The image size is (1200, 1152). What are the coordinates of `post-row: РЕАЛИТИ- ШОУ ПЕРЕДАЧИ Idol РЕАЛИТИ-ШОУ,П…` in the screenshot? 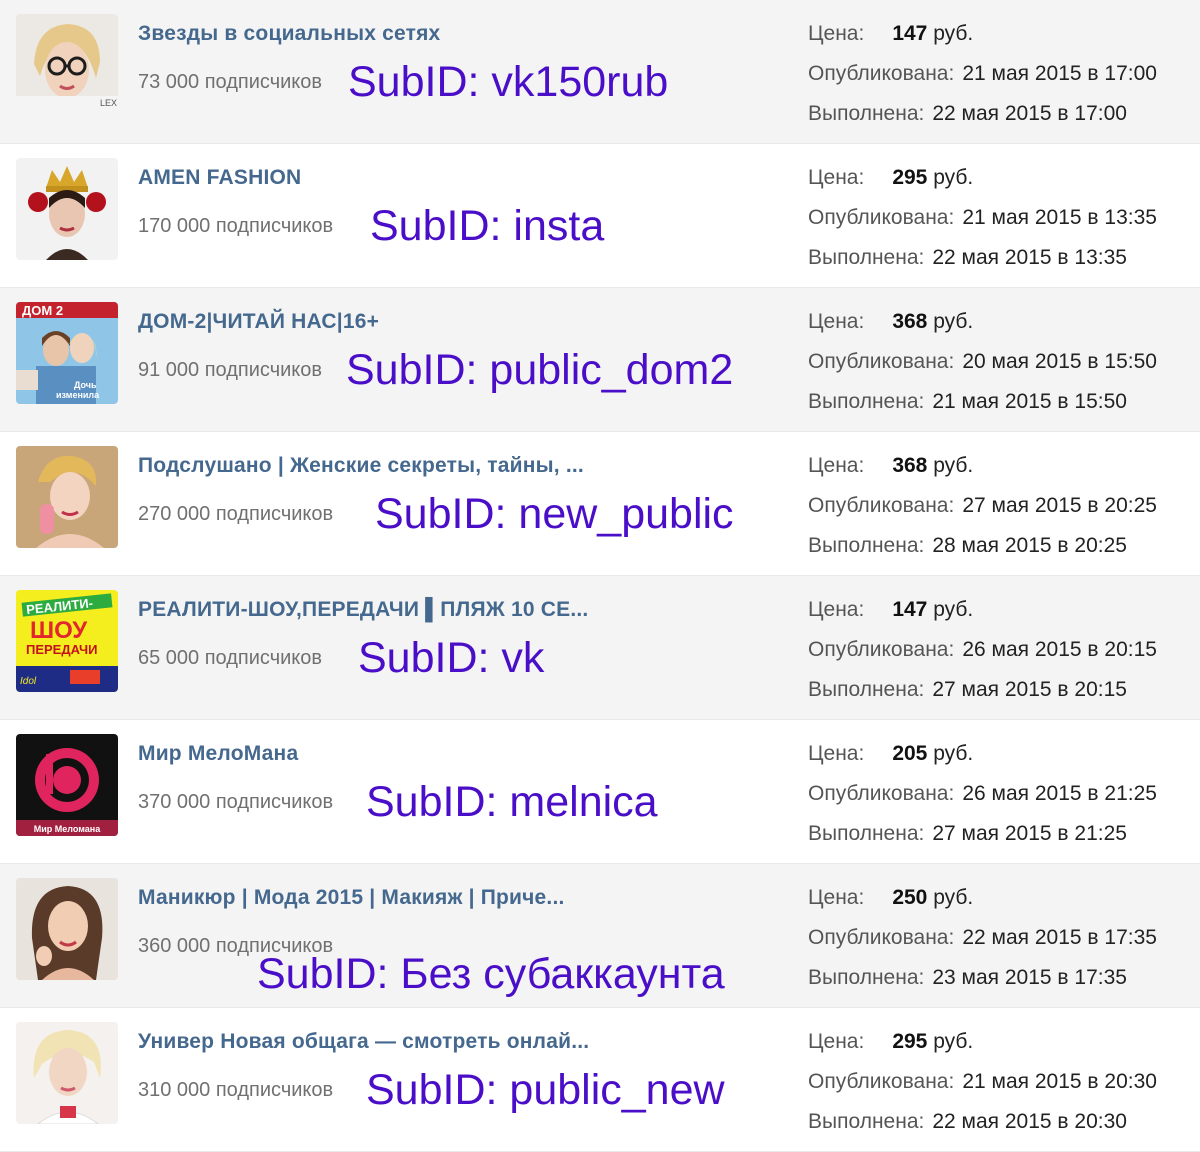 It's located at (600, 648).